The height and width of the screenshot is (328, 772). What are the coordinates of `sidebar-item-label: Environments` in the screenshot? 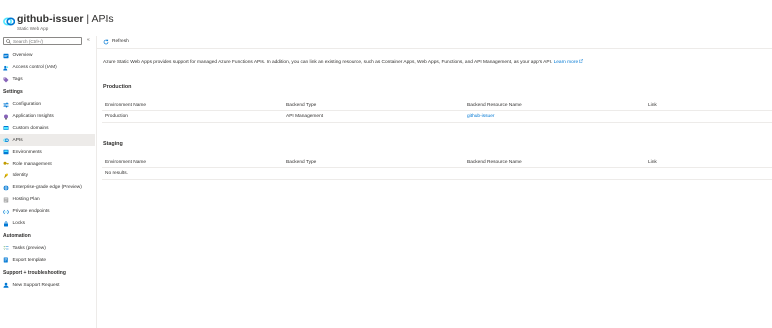 It's located at (27, 152).